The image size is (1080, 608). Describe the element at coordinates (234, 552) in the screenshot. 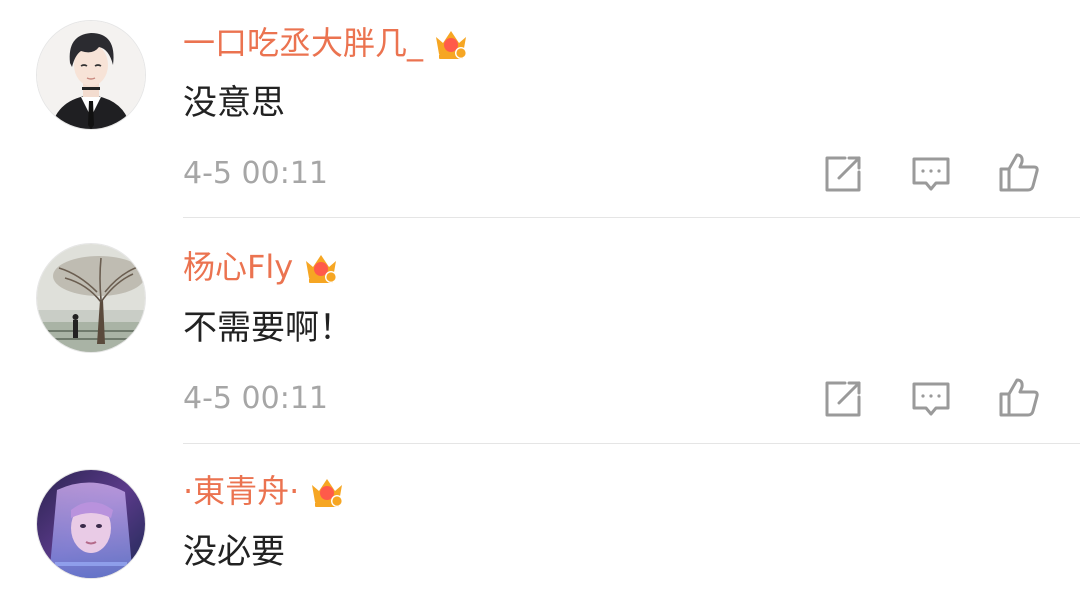

I see `comment-text: 没必要` at that location.